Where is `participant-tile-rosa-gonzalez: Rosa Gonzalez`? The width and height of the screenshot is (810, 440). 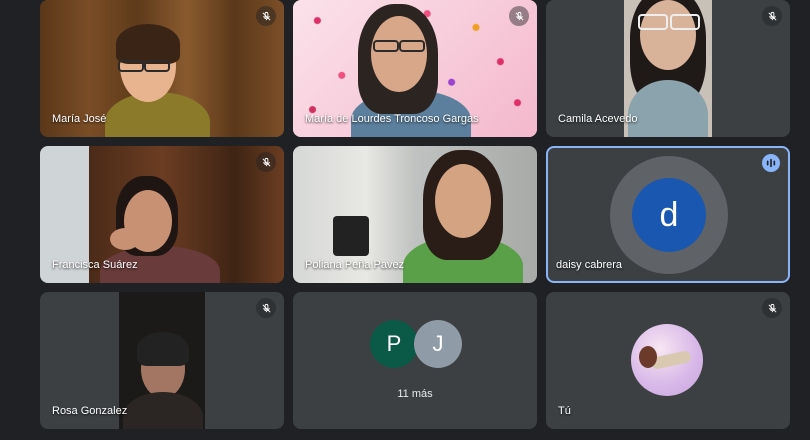
participant-tile-rosa-gonzalez: Rosa Gonzalez is located at coordinates (162, 360).